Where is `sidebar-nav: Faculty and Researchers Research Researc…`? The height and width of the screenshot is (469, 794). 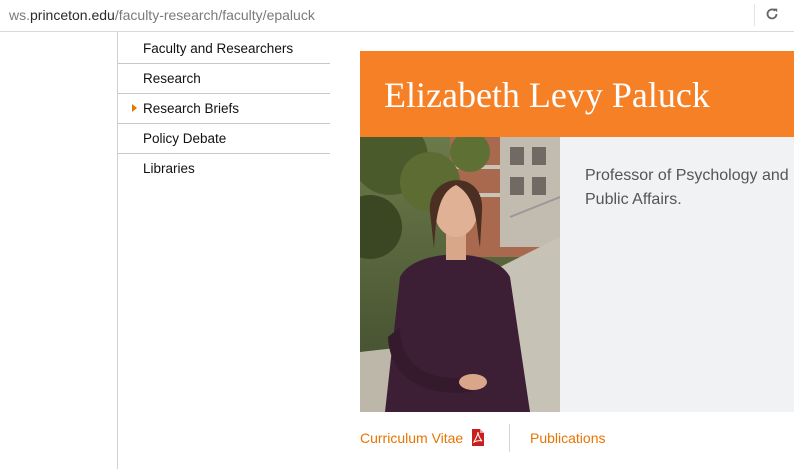 sidebar-nav: Faculty and Researchers Research Researc… is located at coordinates (224, 108).